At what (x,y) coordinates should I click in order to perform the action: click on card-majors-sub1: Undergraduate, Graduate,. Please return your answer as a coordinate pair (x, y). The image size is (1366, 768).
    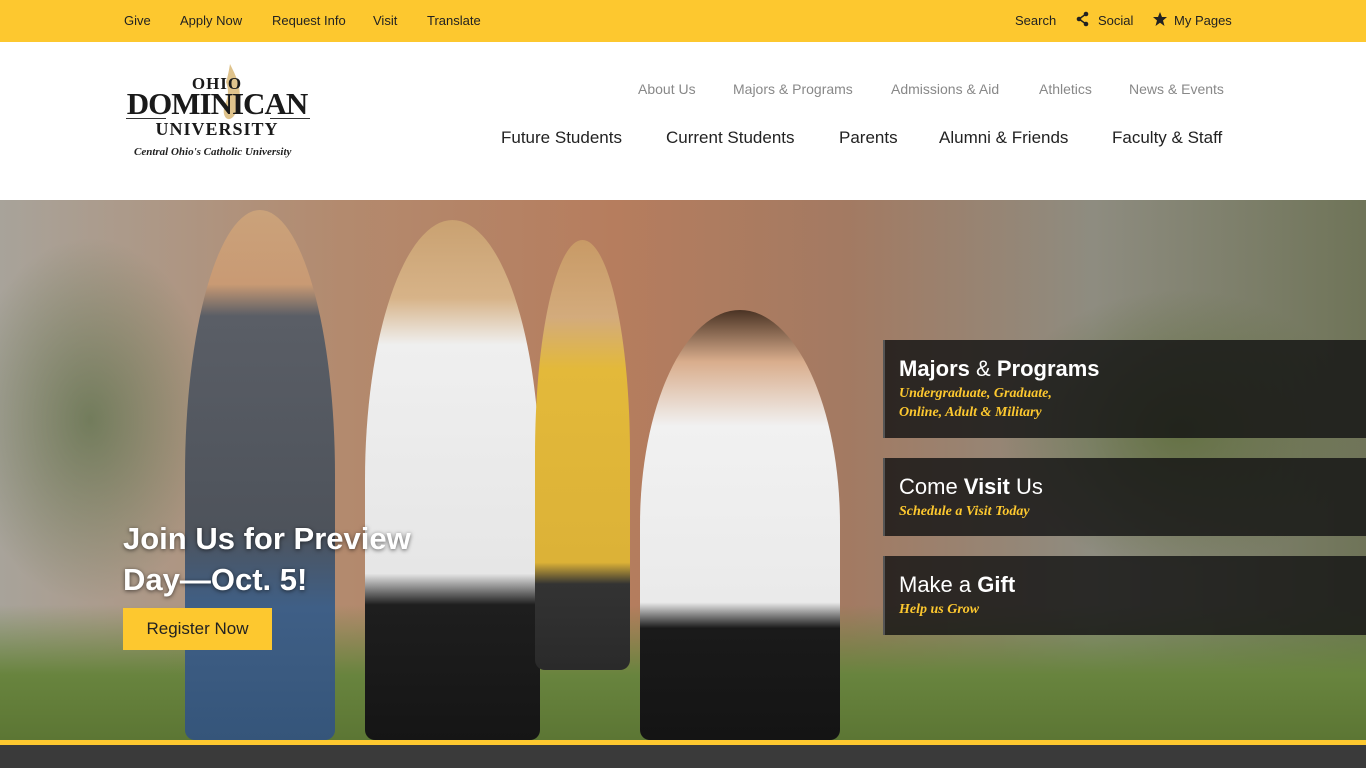
    Looking at the image, I should click on (975, 393).